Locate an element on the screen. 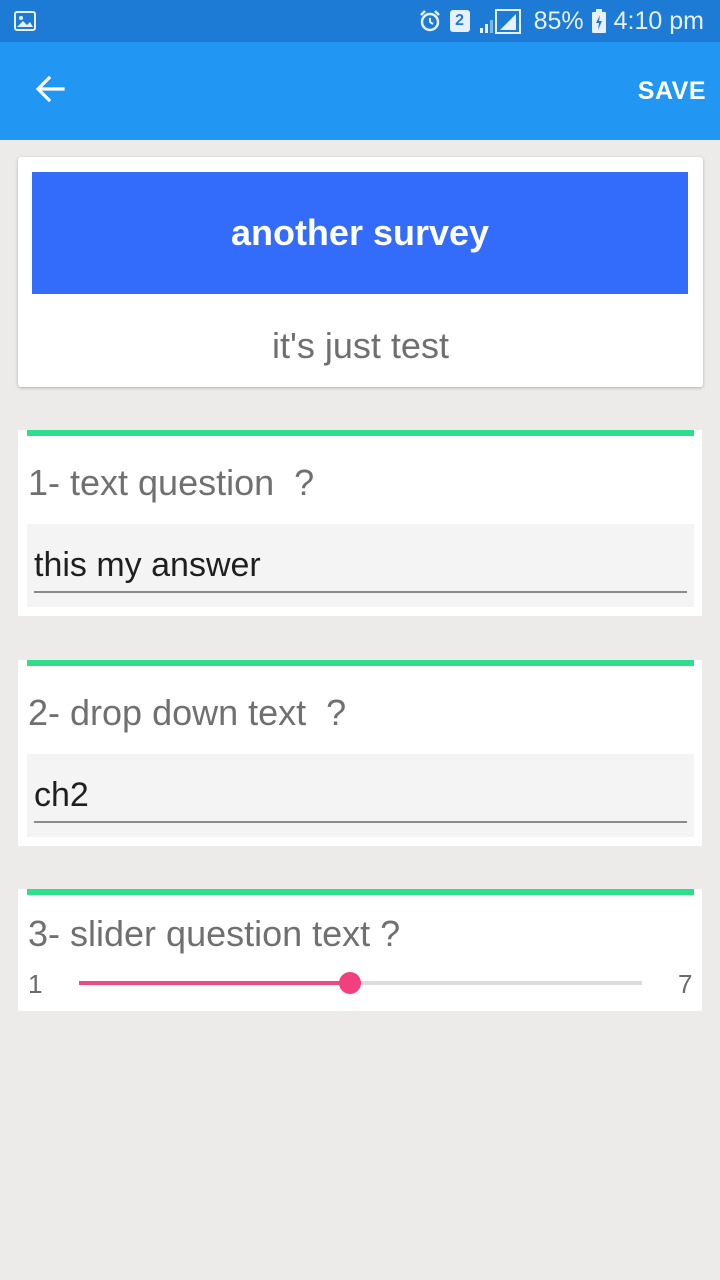 The width and height of the screenshot is (720, 1280). back-button is located at coordinates (50, 91).